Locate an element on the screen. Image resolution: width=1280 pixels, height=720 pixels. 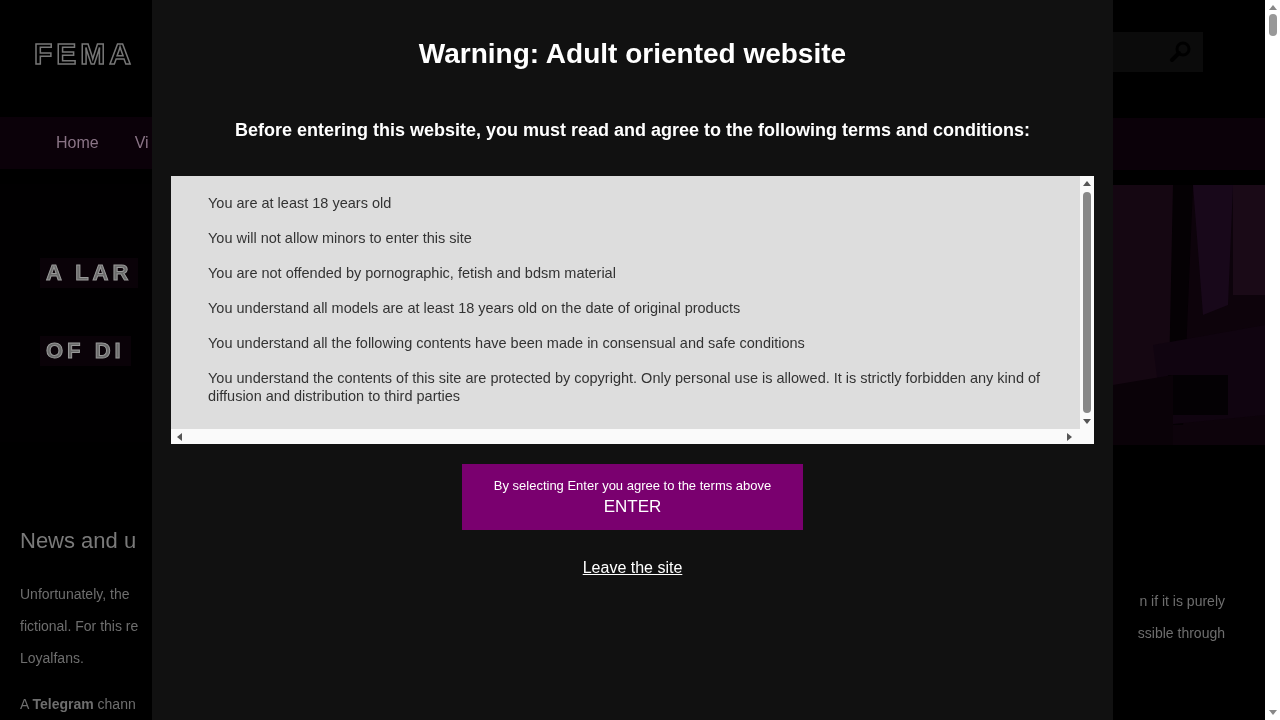
paragraph-text: A Telegram chann is located at coordinates (78, 704).